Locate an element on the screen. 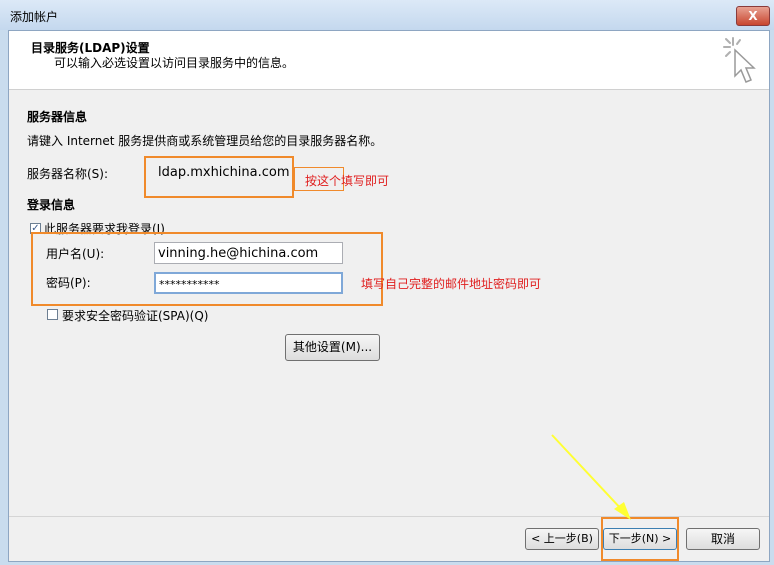  username-label: 用户名(U): is located at coordinates (75, 254).